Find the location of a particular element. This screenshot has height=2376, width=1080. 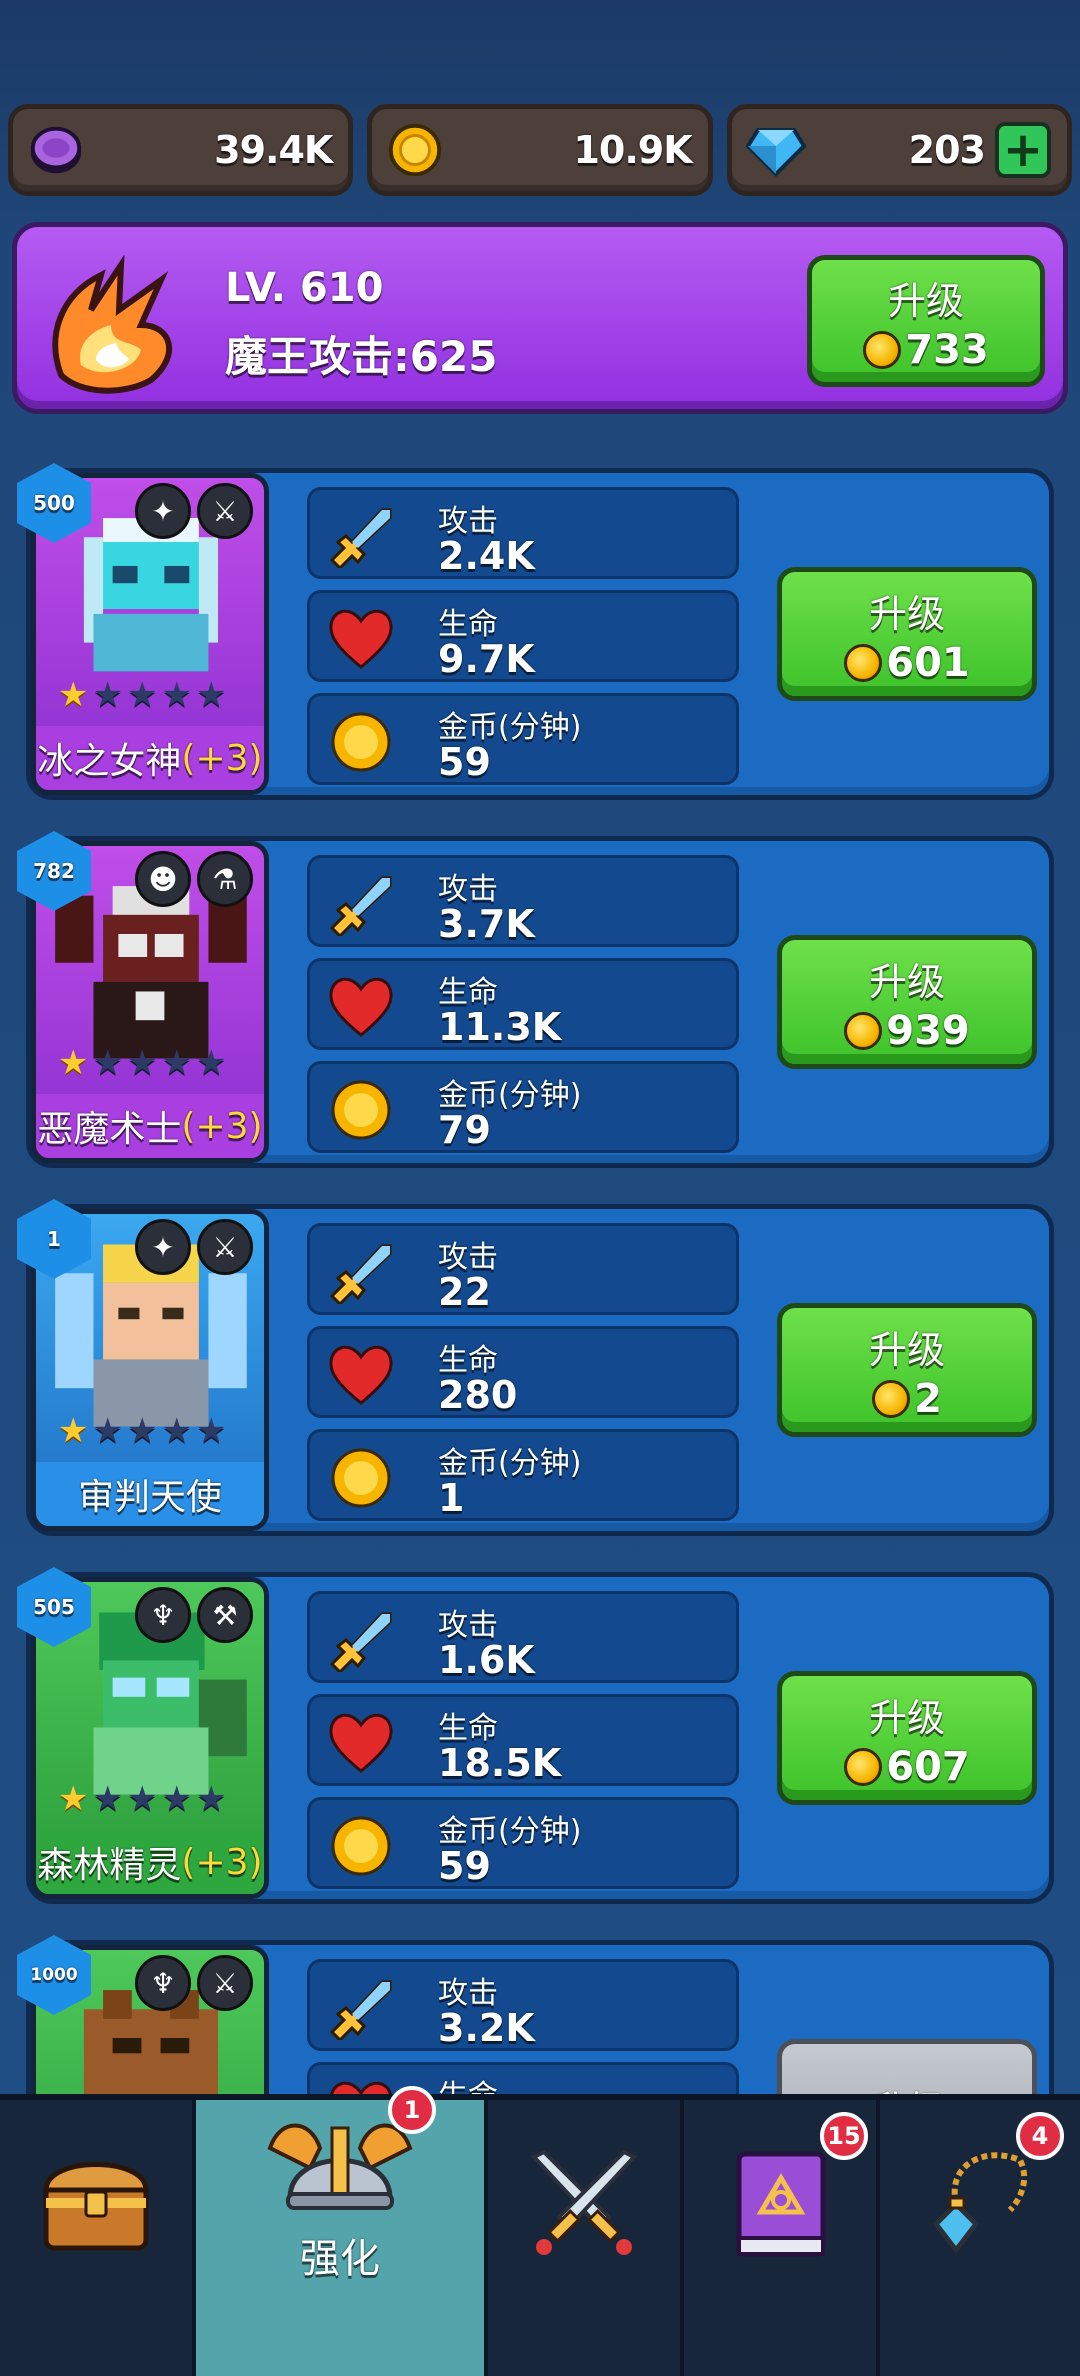

heart-icon is located at coordinates (361, 1007).